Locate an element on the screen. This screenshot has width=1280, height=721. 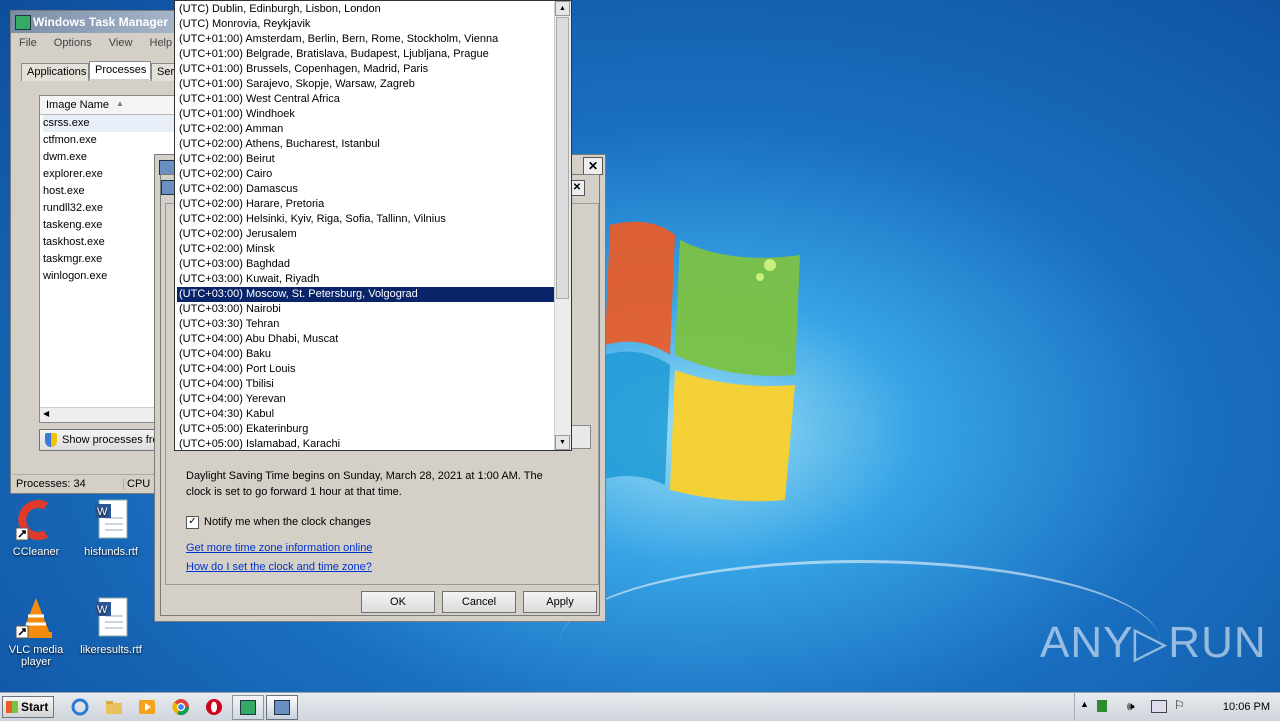
app-icon is located at coordinates (23, 22).